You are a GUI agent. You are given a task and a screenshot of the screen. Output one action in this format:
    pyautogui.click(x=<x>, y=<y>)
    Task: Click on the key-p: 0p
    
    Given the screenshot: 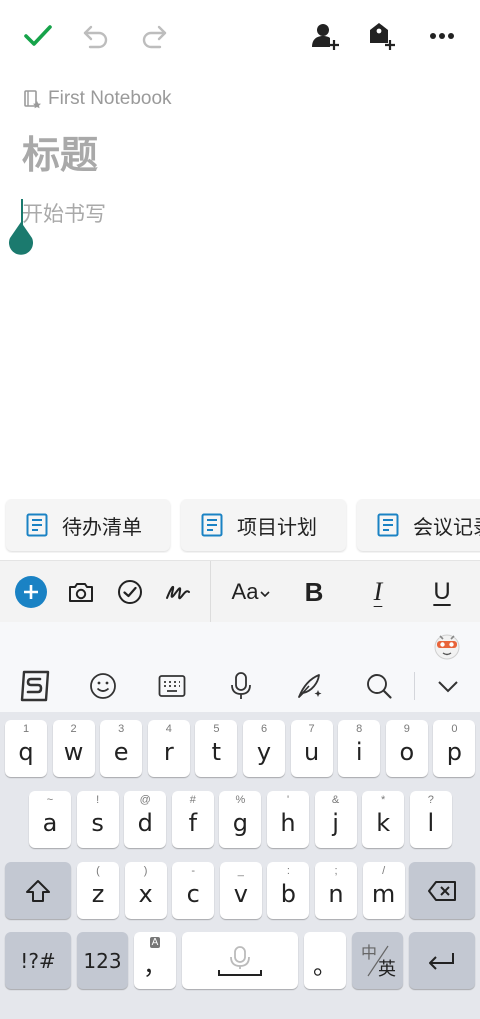 What is the action you would take?
    pyautogui.click(x=454, y=748)
    